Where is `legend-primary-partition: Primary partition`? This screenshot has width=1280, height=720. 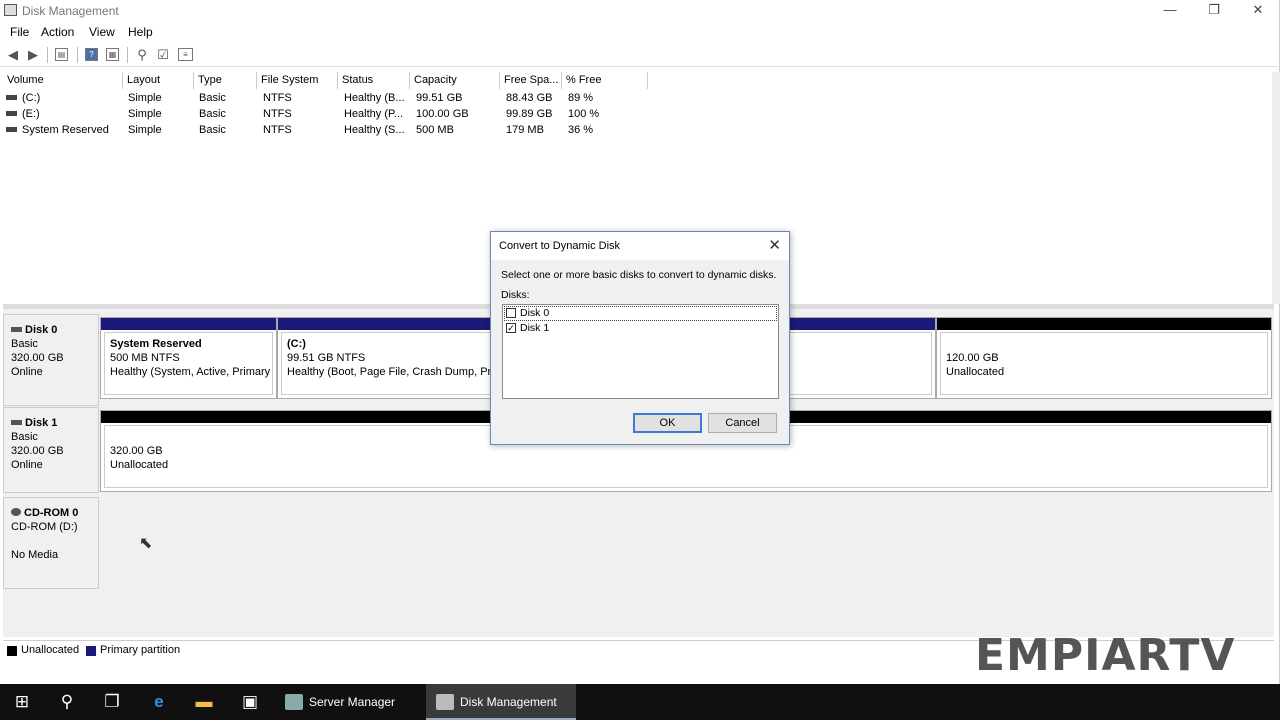
legend-primary-partition: Primary partition is located at coordinates (140, 650).